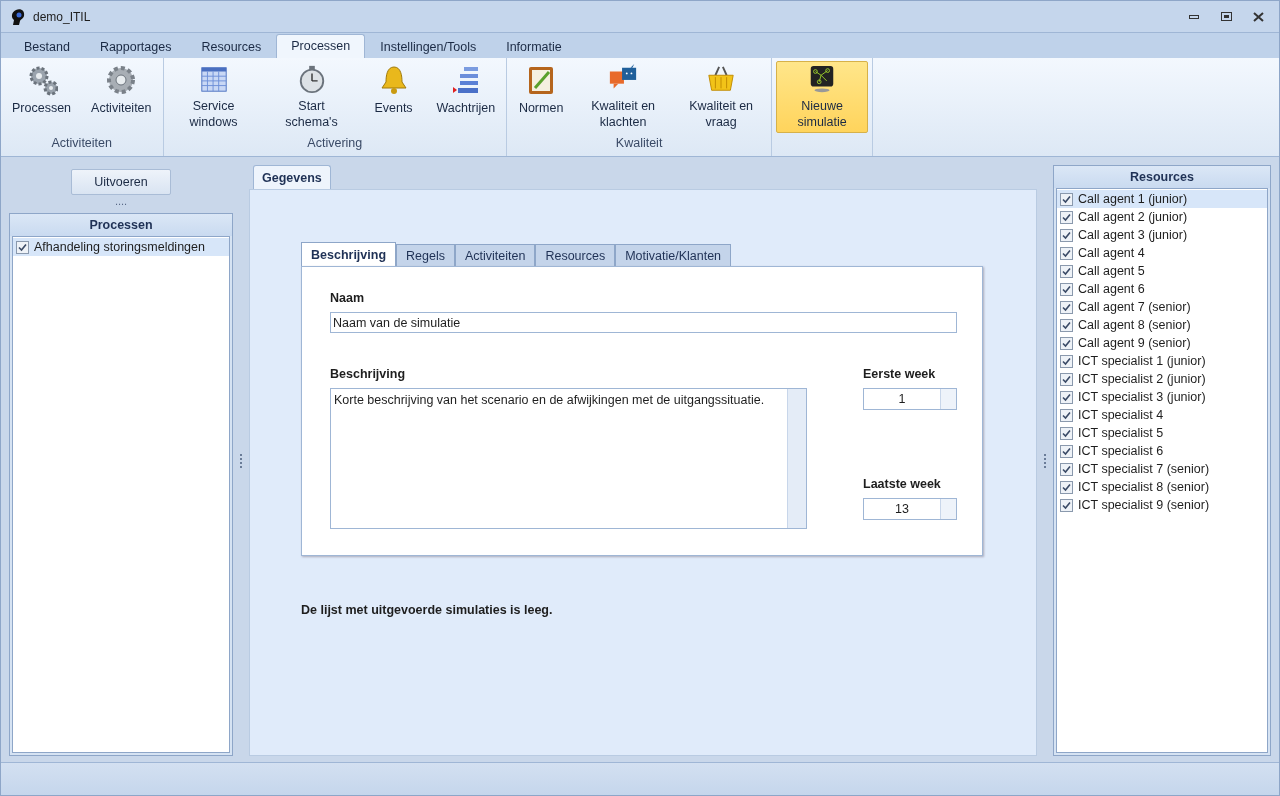 The image size is (1280, 796). I want to click on ribbon-button: Kwaliteit en klachten, so click(623, 97).